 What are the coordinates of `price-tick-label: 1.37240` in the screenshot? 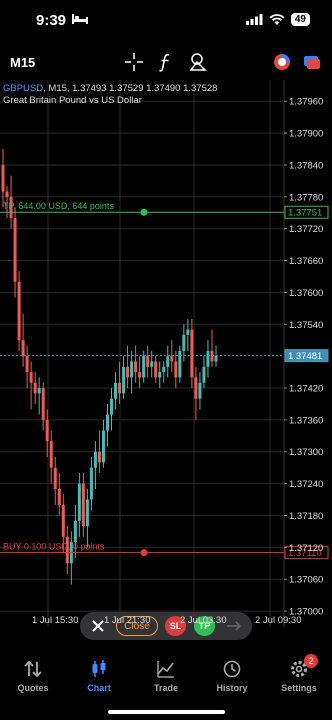 It's located at (306, 484).